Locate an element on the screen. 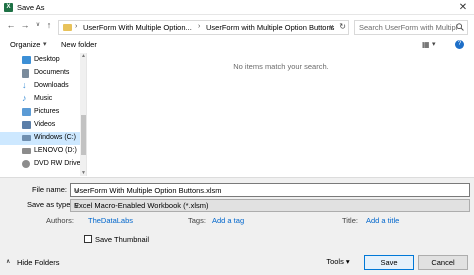  title-field: Add a title is located at coordinates (382, 220).